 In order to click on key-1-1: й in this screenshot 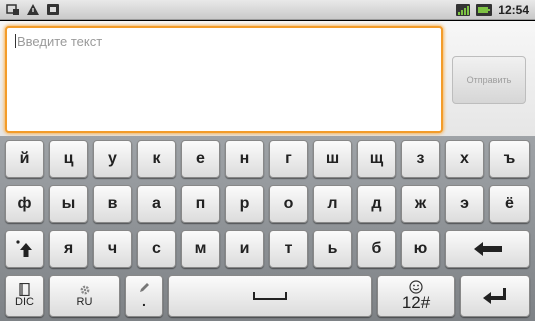, I will do `click(24, 159)`.